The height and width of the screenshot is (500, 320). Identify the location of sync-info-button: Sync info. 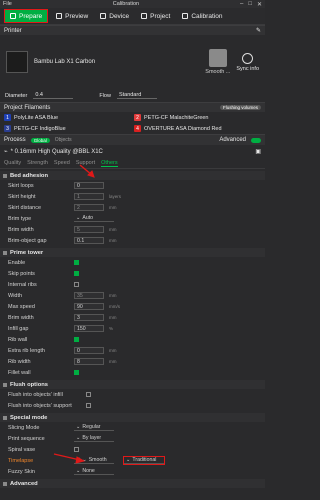
(247, 62).